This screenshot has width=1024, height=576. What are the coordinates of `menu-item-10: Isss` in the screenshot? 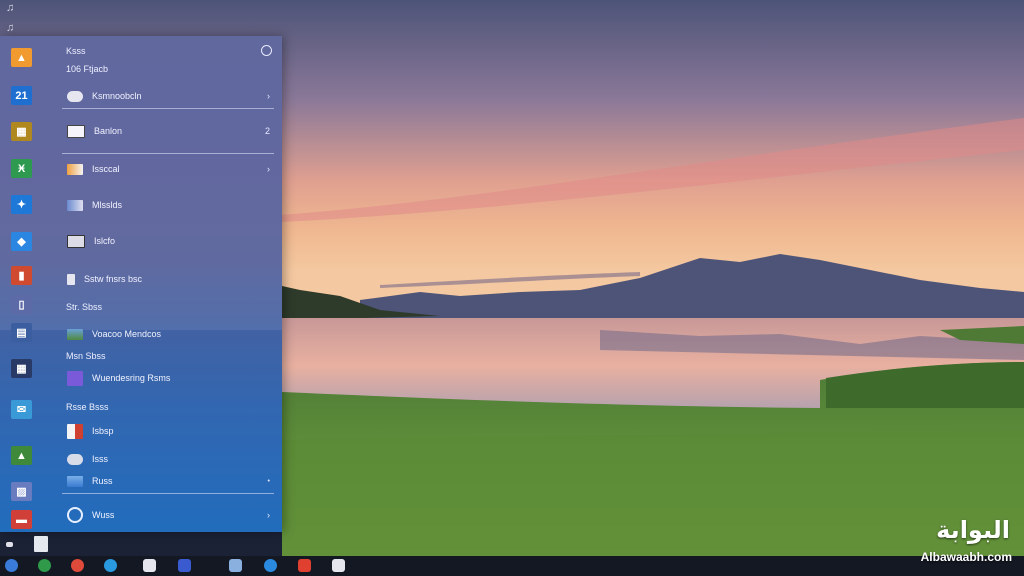 It's located at (168, 459).